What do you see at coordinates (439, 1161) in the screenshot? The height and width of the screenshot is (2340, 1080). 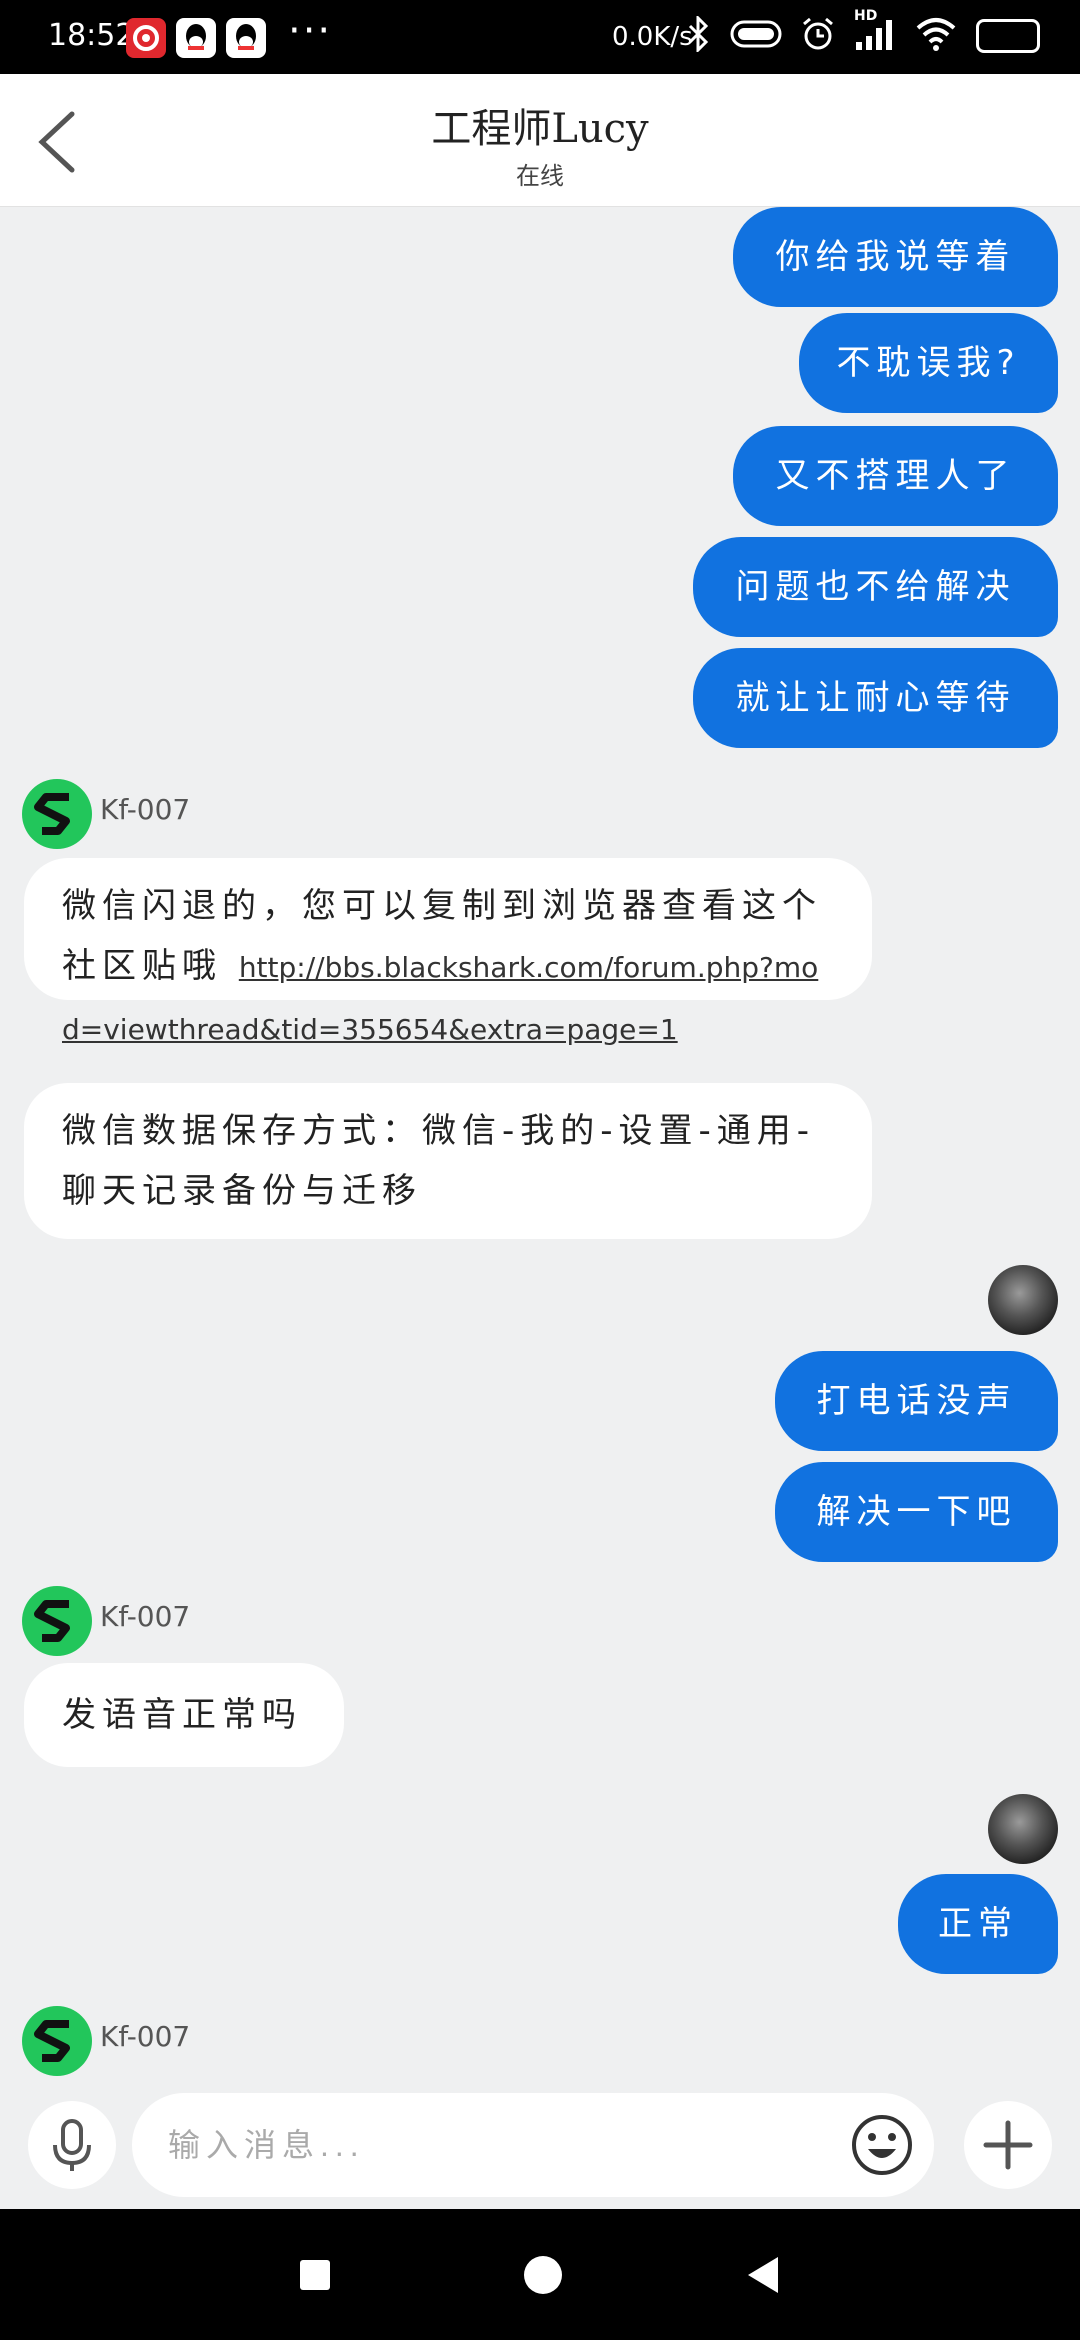 I see `message-text: 微信数据保存方式：微信-我的-设置-通用-聊天记录备份与迁移` at bounding box center [439, 1161].